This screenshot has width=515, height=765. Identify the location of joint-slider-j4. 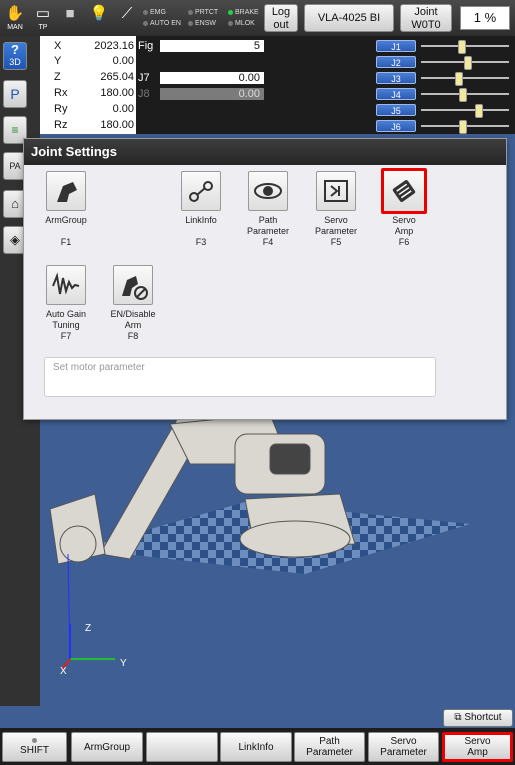
(465, 95).